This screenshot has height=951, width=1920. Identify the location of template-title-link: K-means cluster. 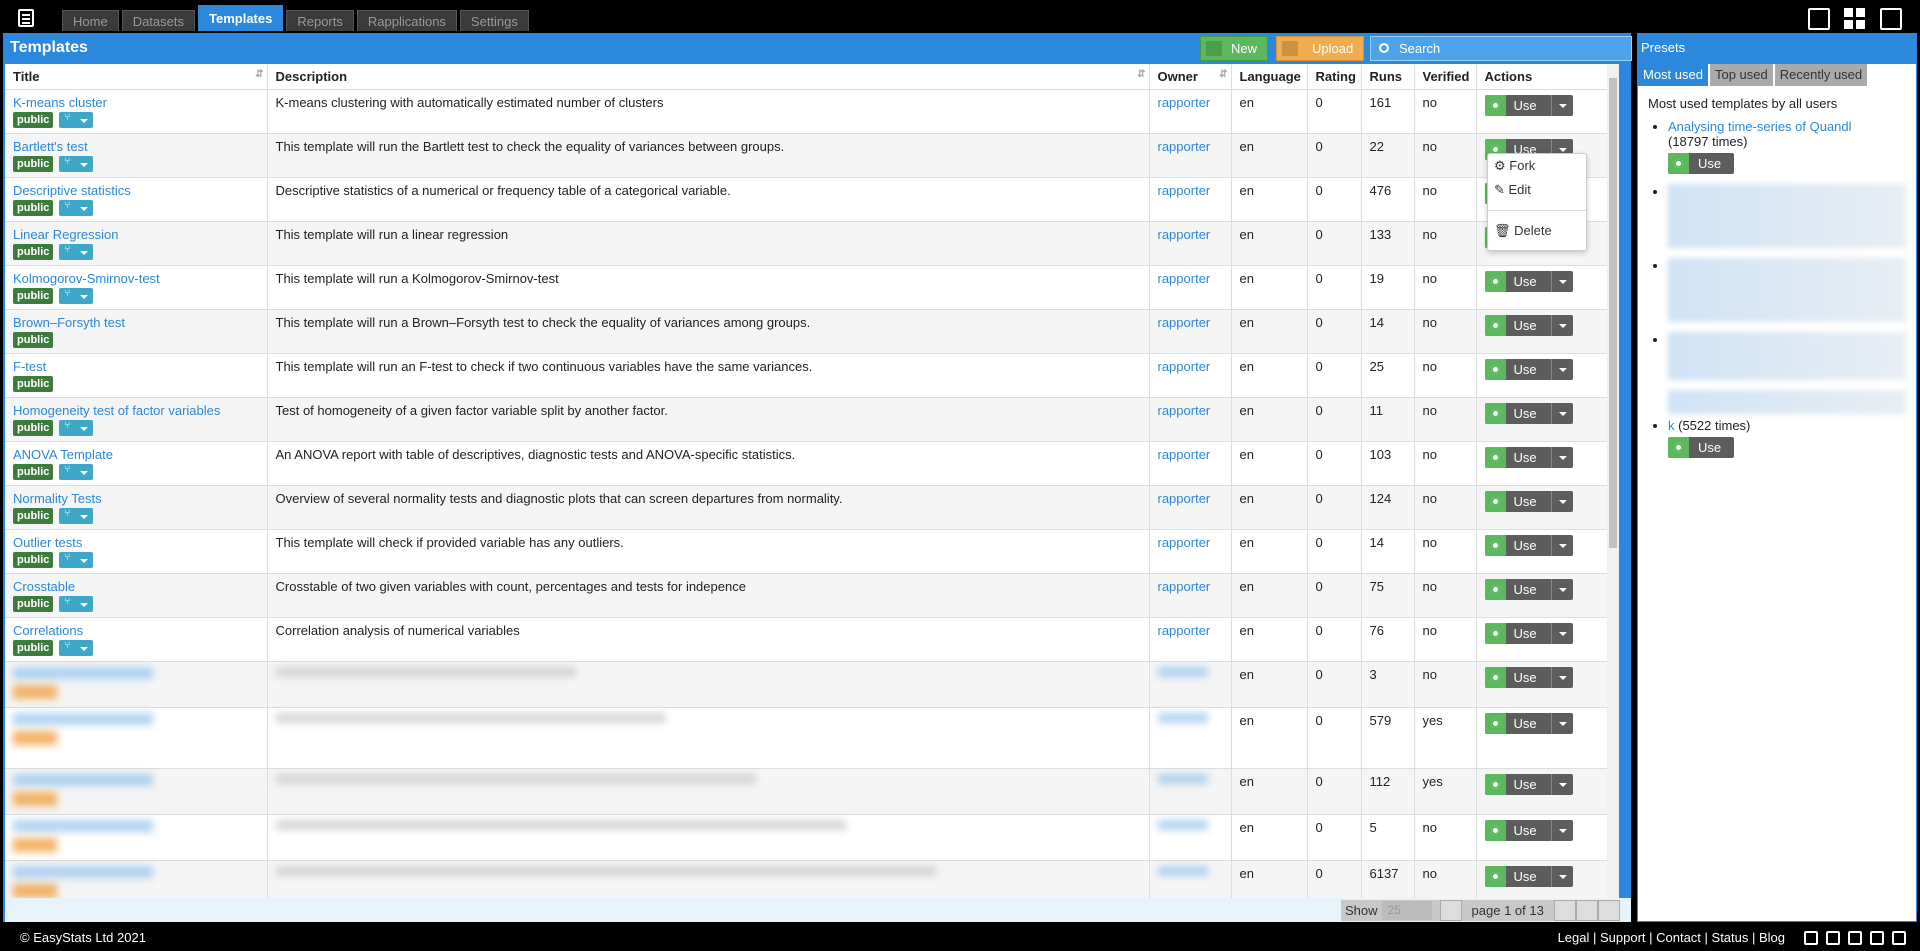
(60, 102).